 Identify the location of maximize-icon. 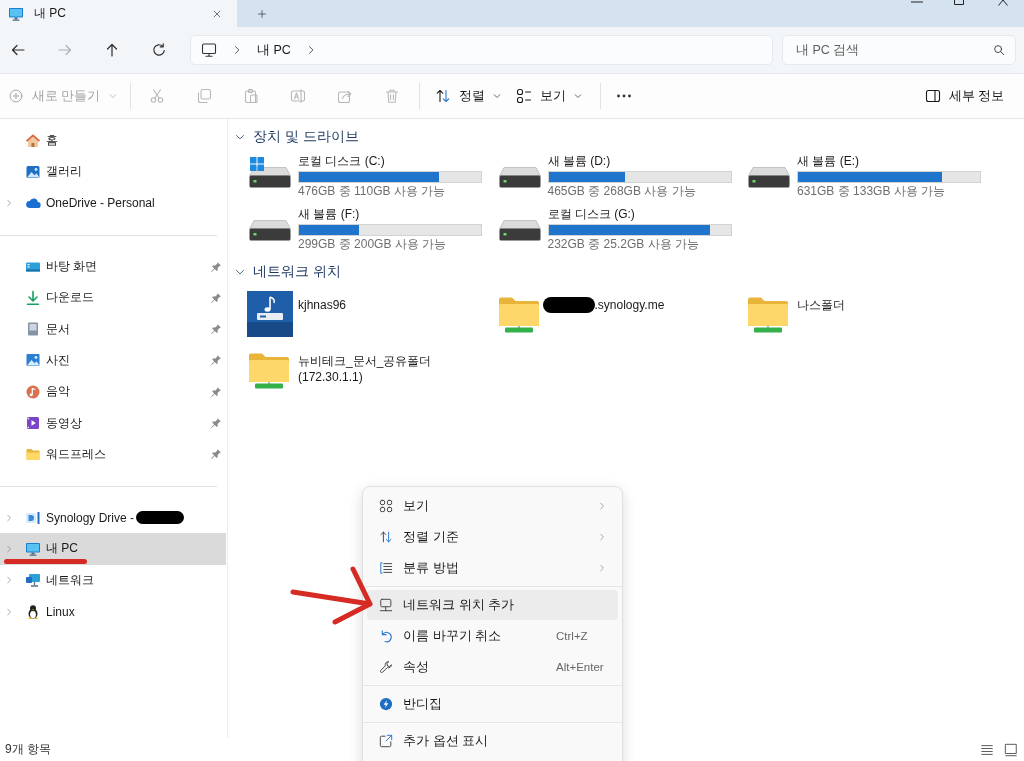
(959, 2).